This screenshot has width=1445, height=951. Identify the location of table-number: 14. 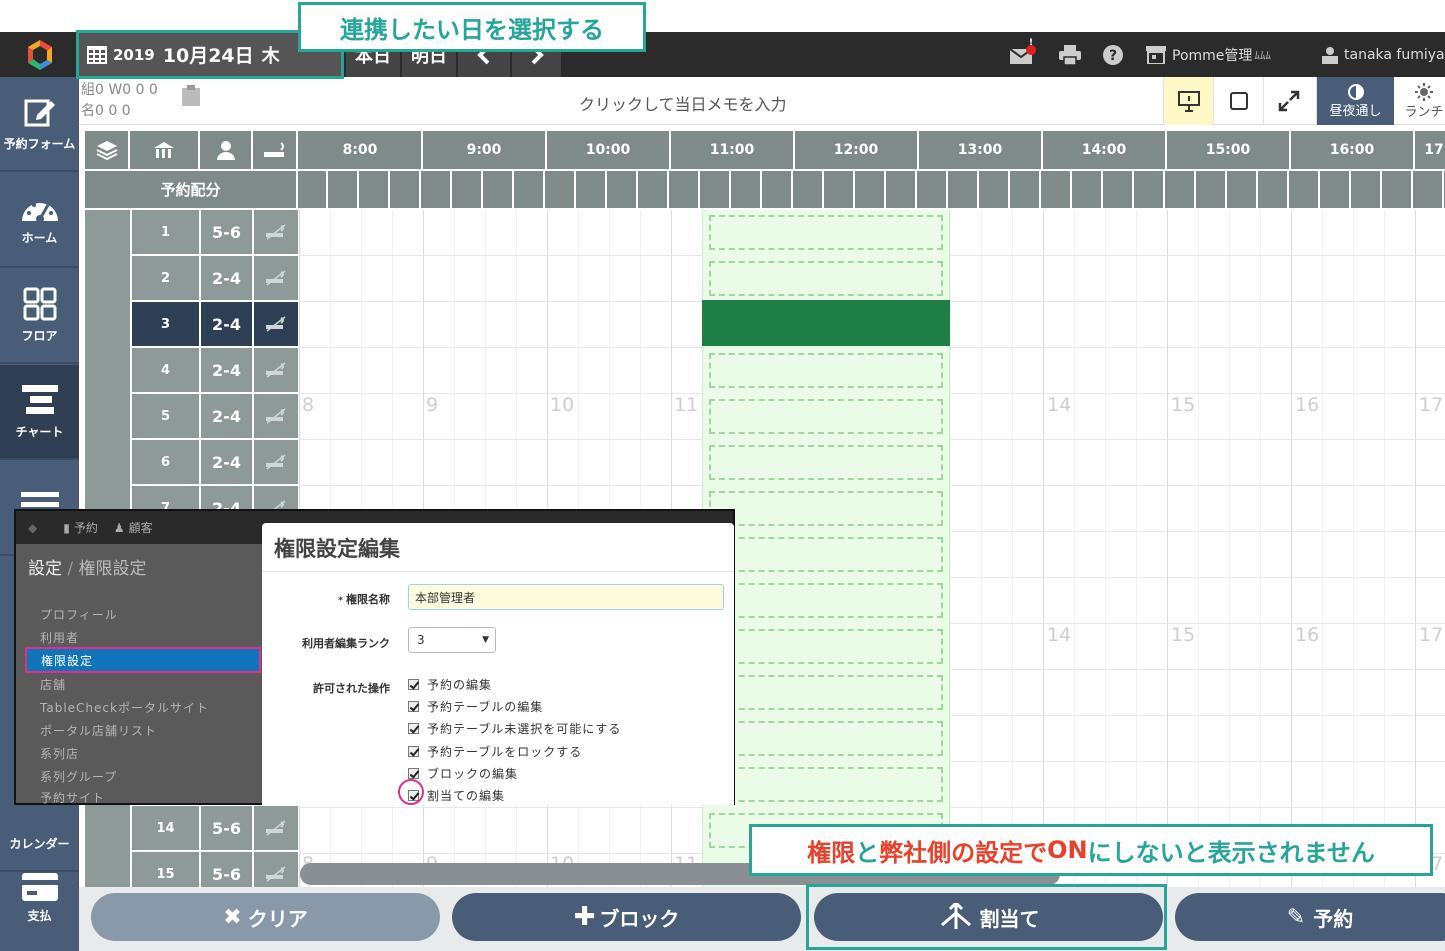
(165, 828).